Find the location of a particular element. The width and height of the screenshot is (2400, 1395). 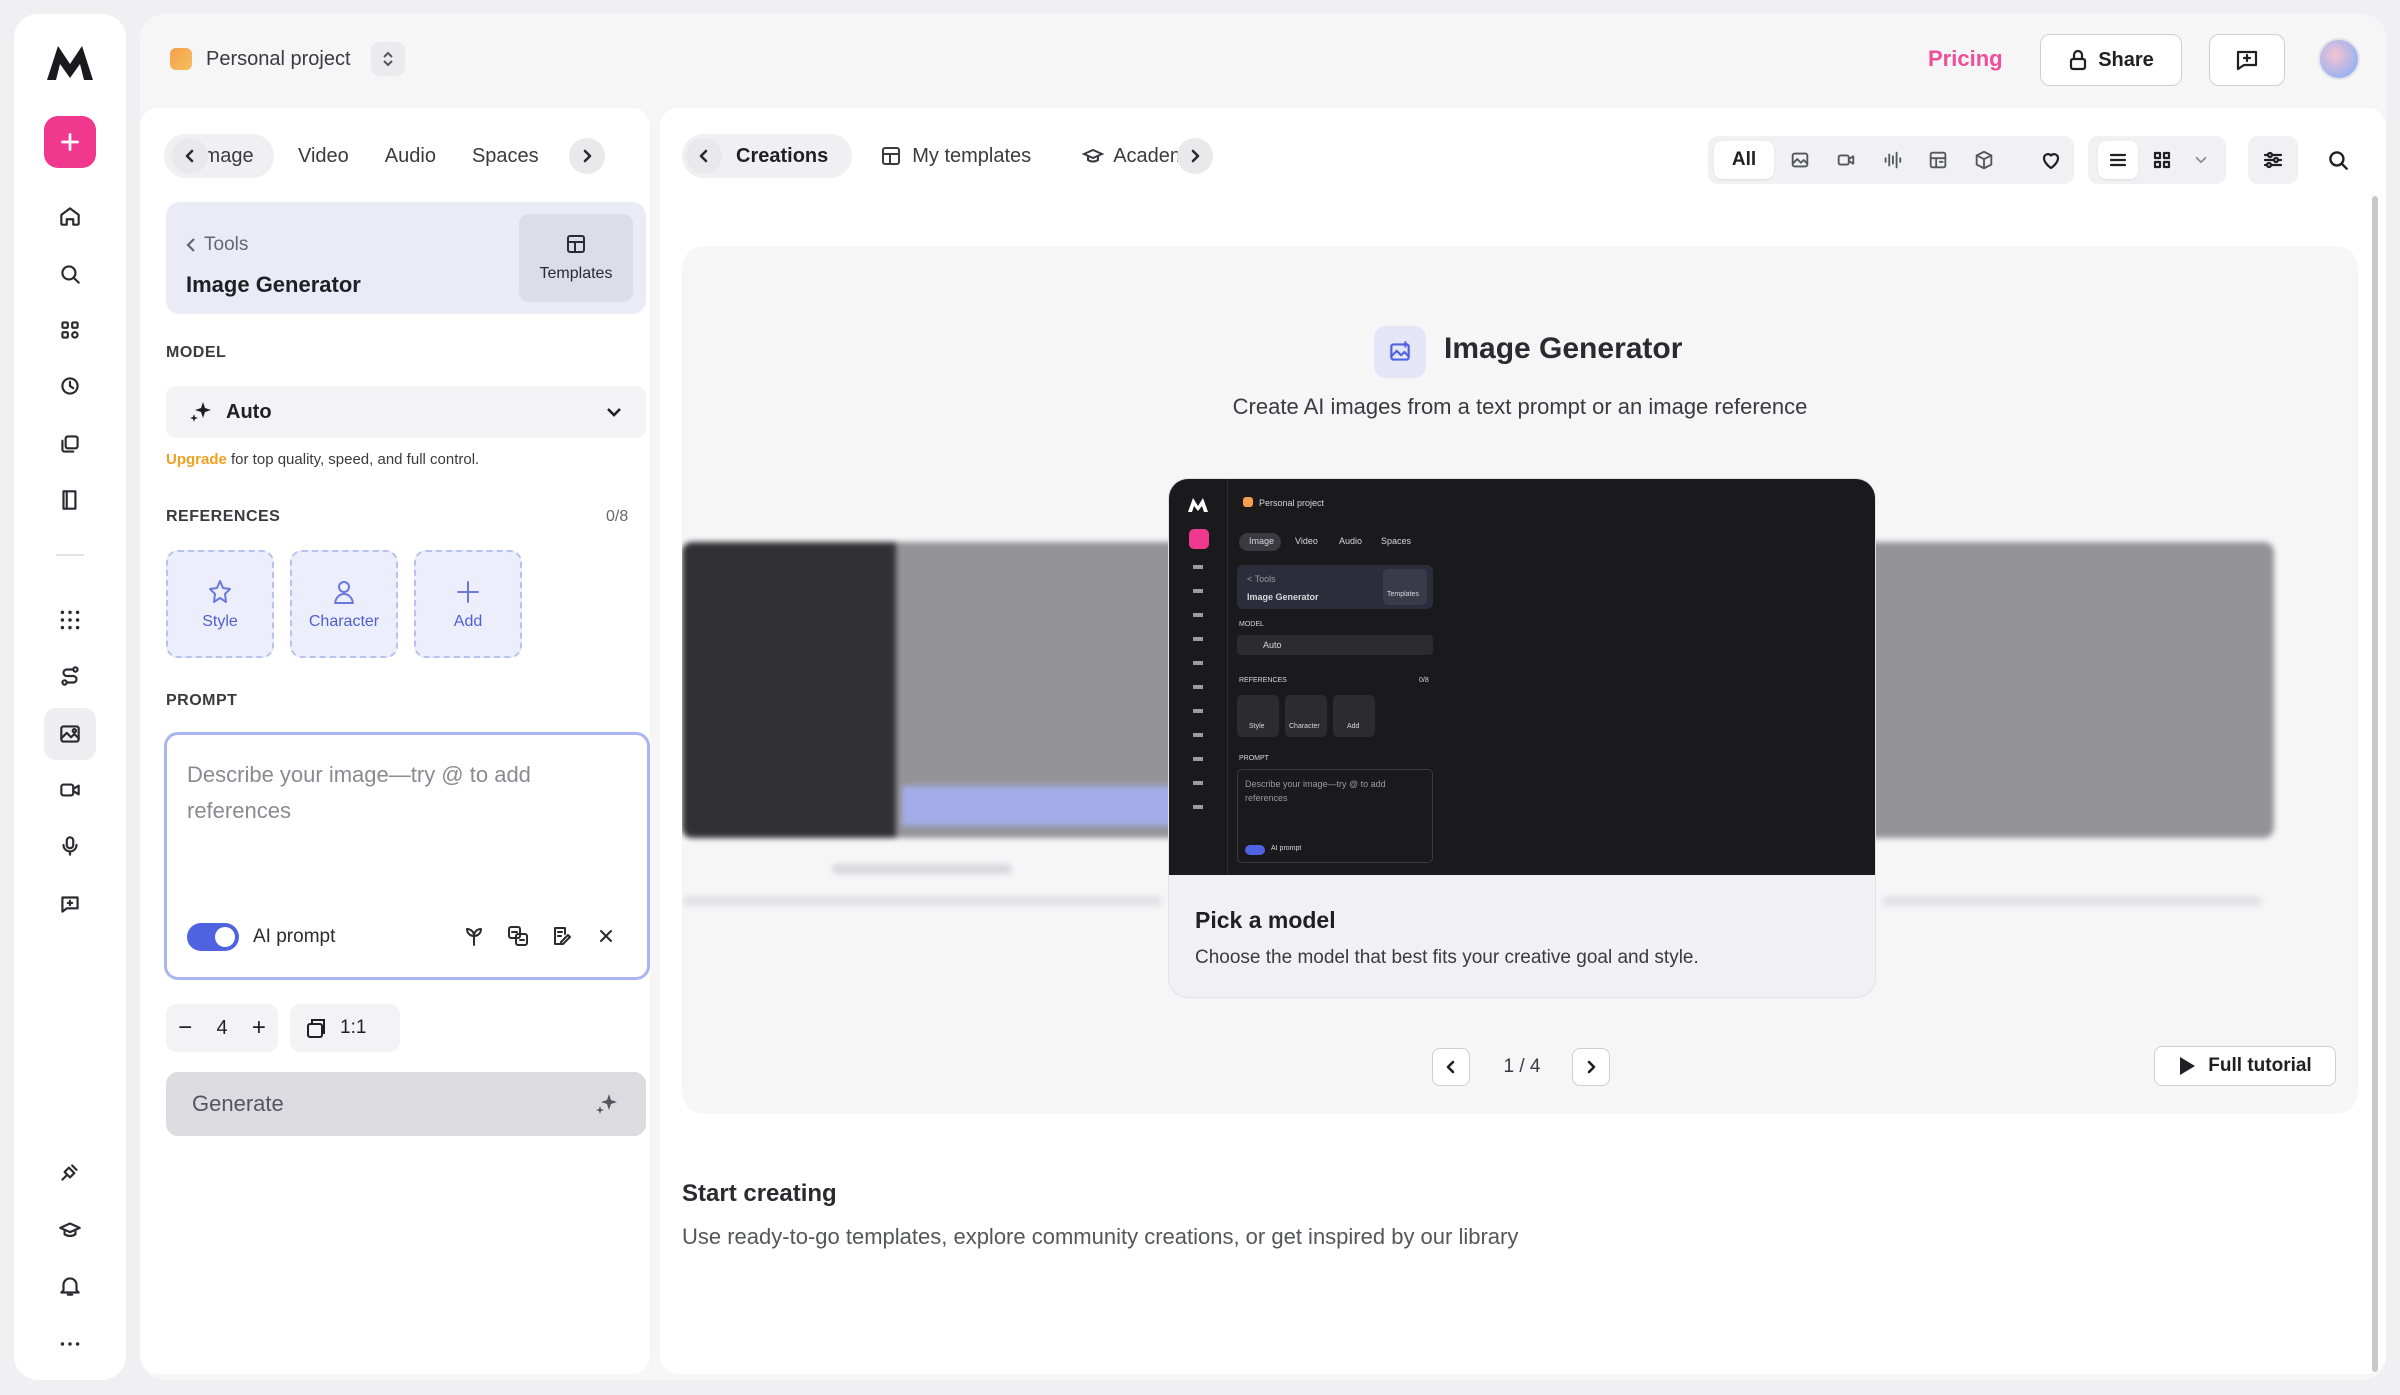

app-rail is located at coordinates (70, 697).